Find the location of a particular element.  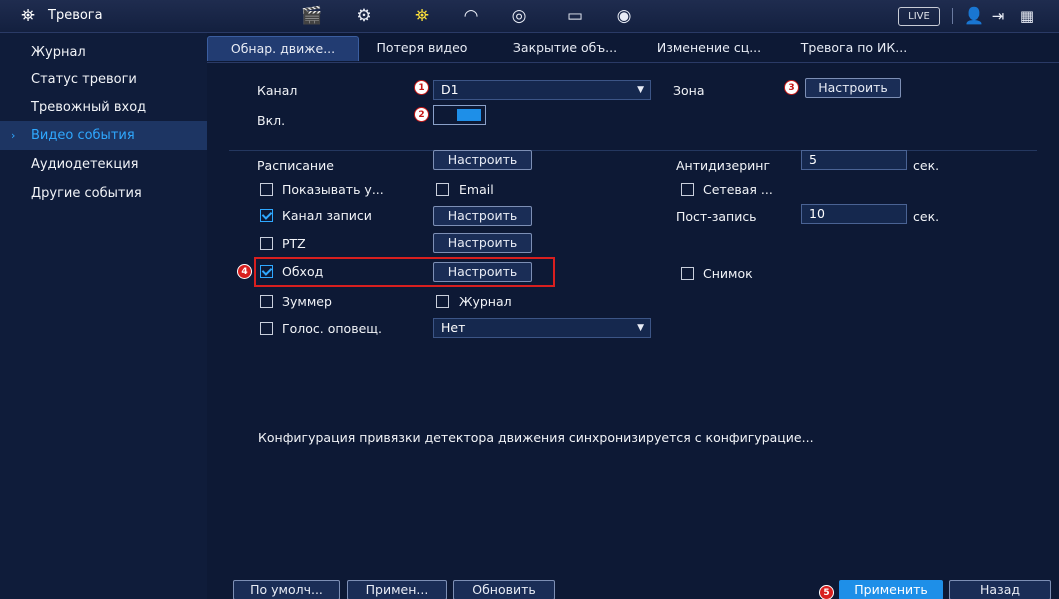

callout-marker-2: 2 is located at coordinates (421, 114).